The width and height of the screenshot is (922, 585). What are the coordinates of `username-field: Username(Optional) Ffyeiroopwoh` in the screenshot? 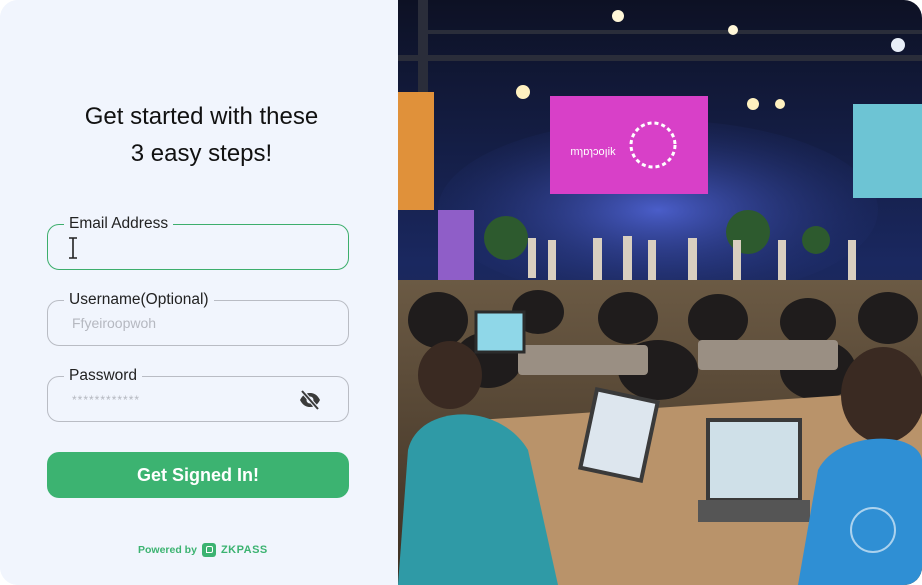 It's located at (198, 318).